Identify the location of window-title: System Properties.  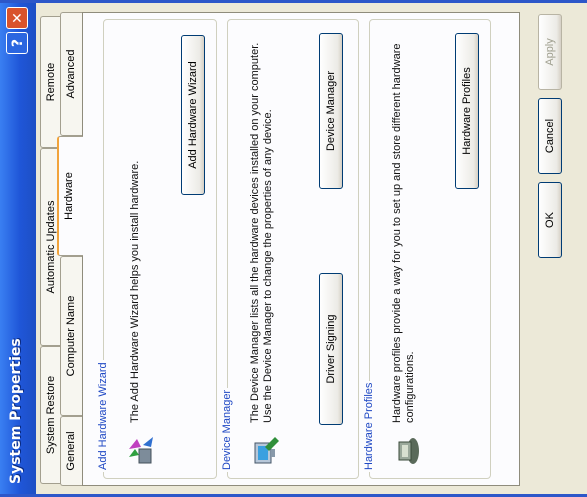
(16, 411).